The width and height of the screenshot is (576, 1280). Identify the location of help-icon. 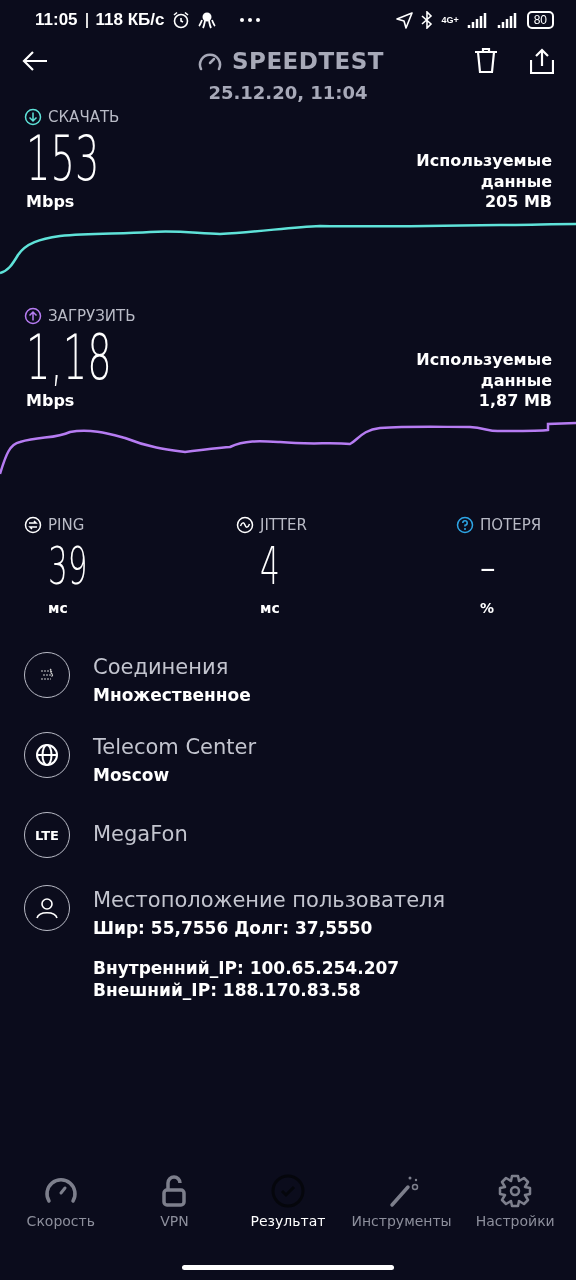
(465, 525).